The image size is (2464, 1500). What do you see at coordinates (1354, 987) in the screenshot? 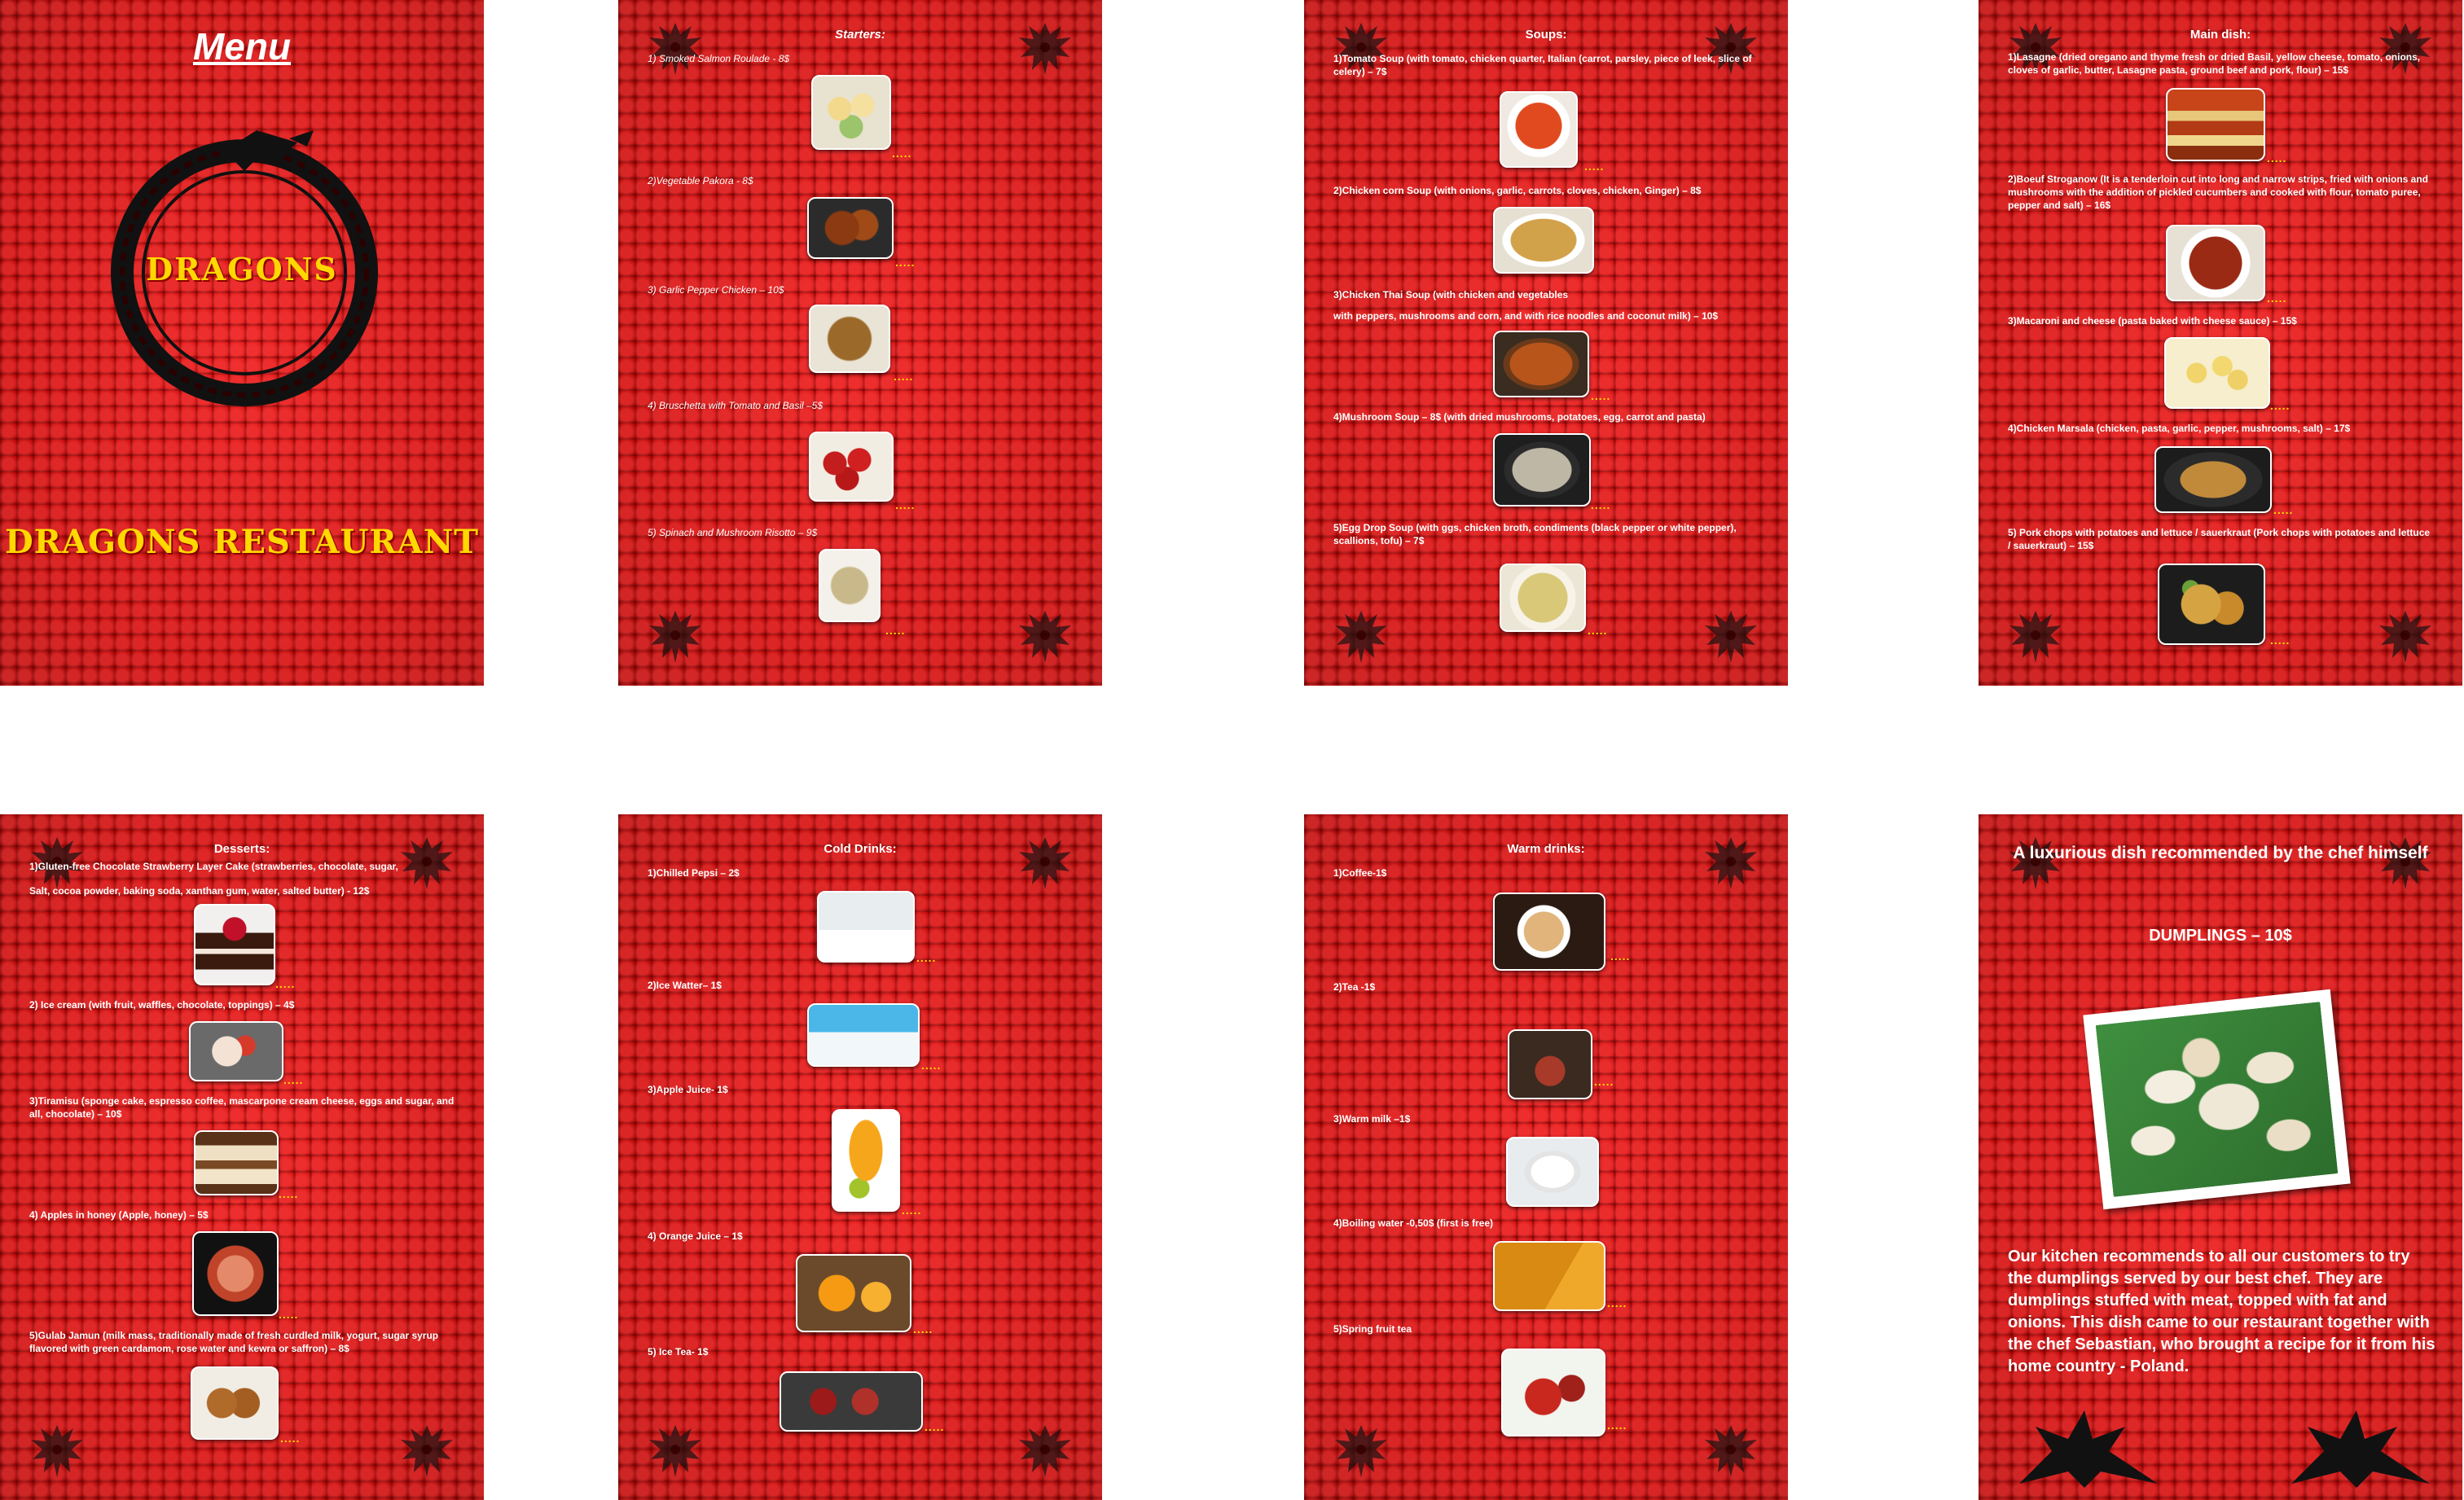
I see `menu-item: 2)Tea -1$` at bounding box center [1354, 987].